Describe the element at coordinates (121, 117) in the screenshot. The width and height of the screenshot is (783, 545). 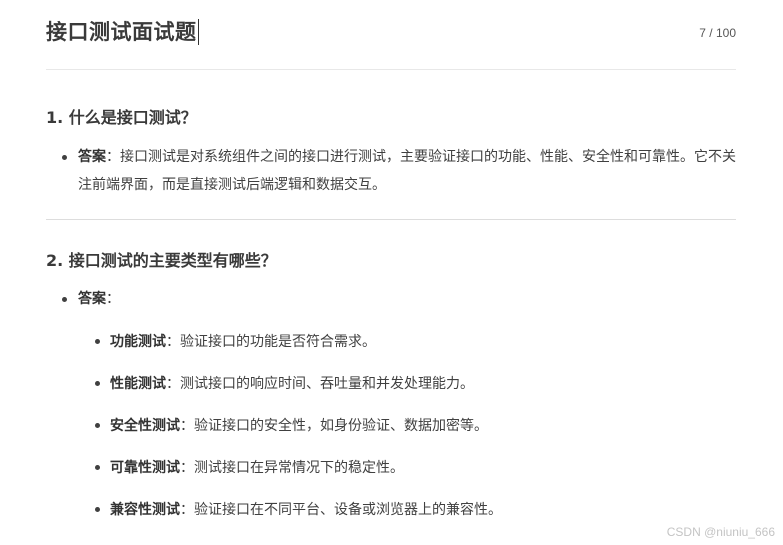
I see `question-1-heading: 1. 什么是接口测试？` at that location.